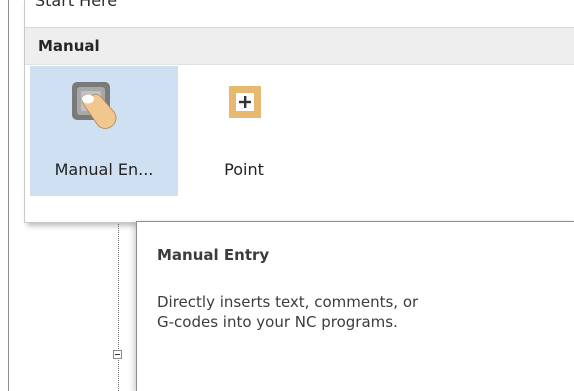  I want to click on tree-connector-line, so click(118, 306).